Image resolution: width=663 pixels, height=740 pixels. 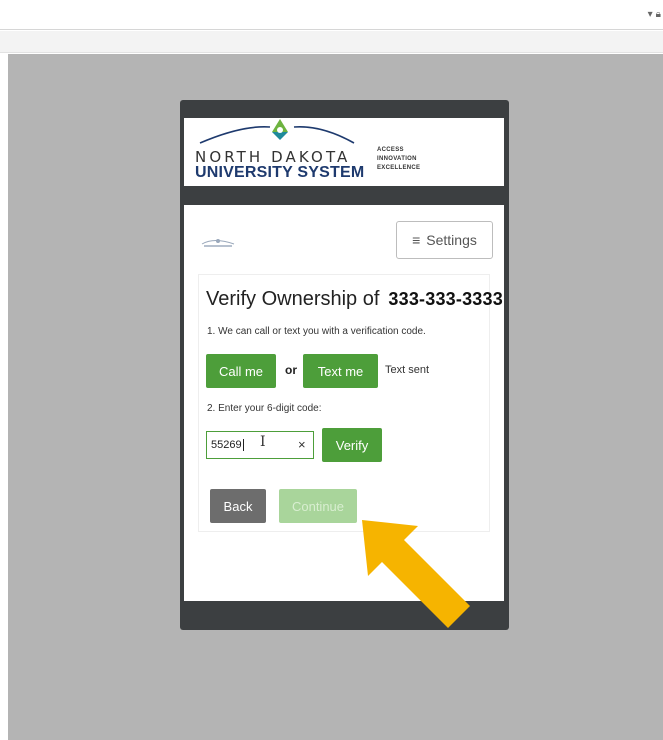 I want to click on browser-topbar: ▾ 🔒︎, so click(x=331, y=15).